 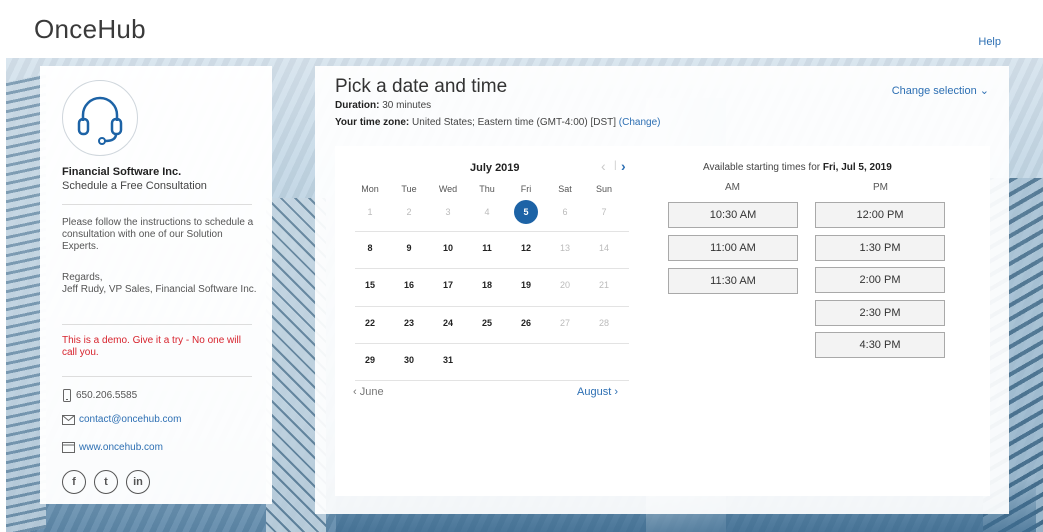 I want to click on facebook-icon: f, so click(x=74, y=482).